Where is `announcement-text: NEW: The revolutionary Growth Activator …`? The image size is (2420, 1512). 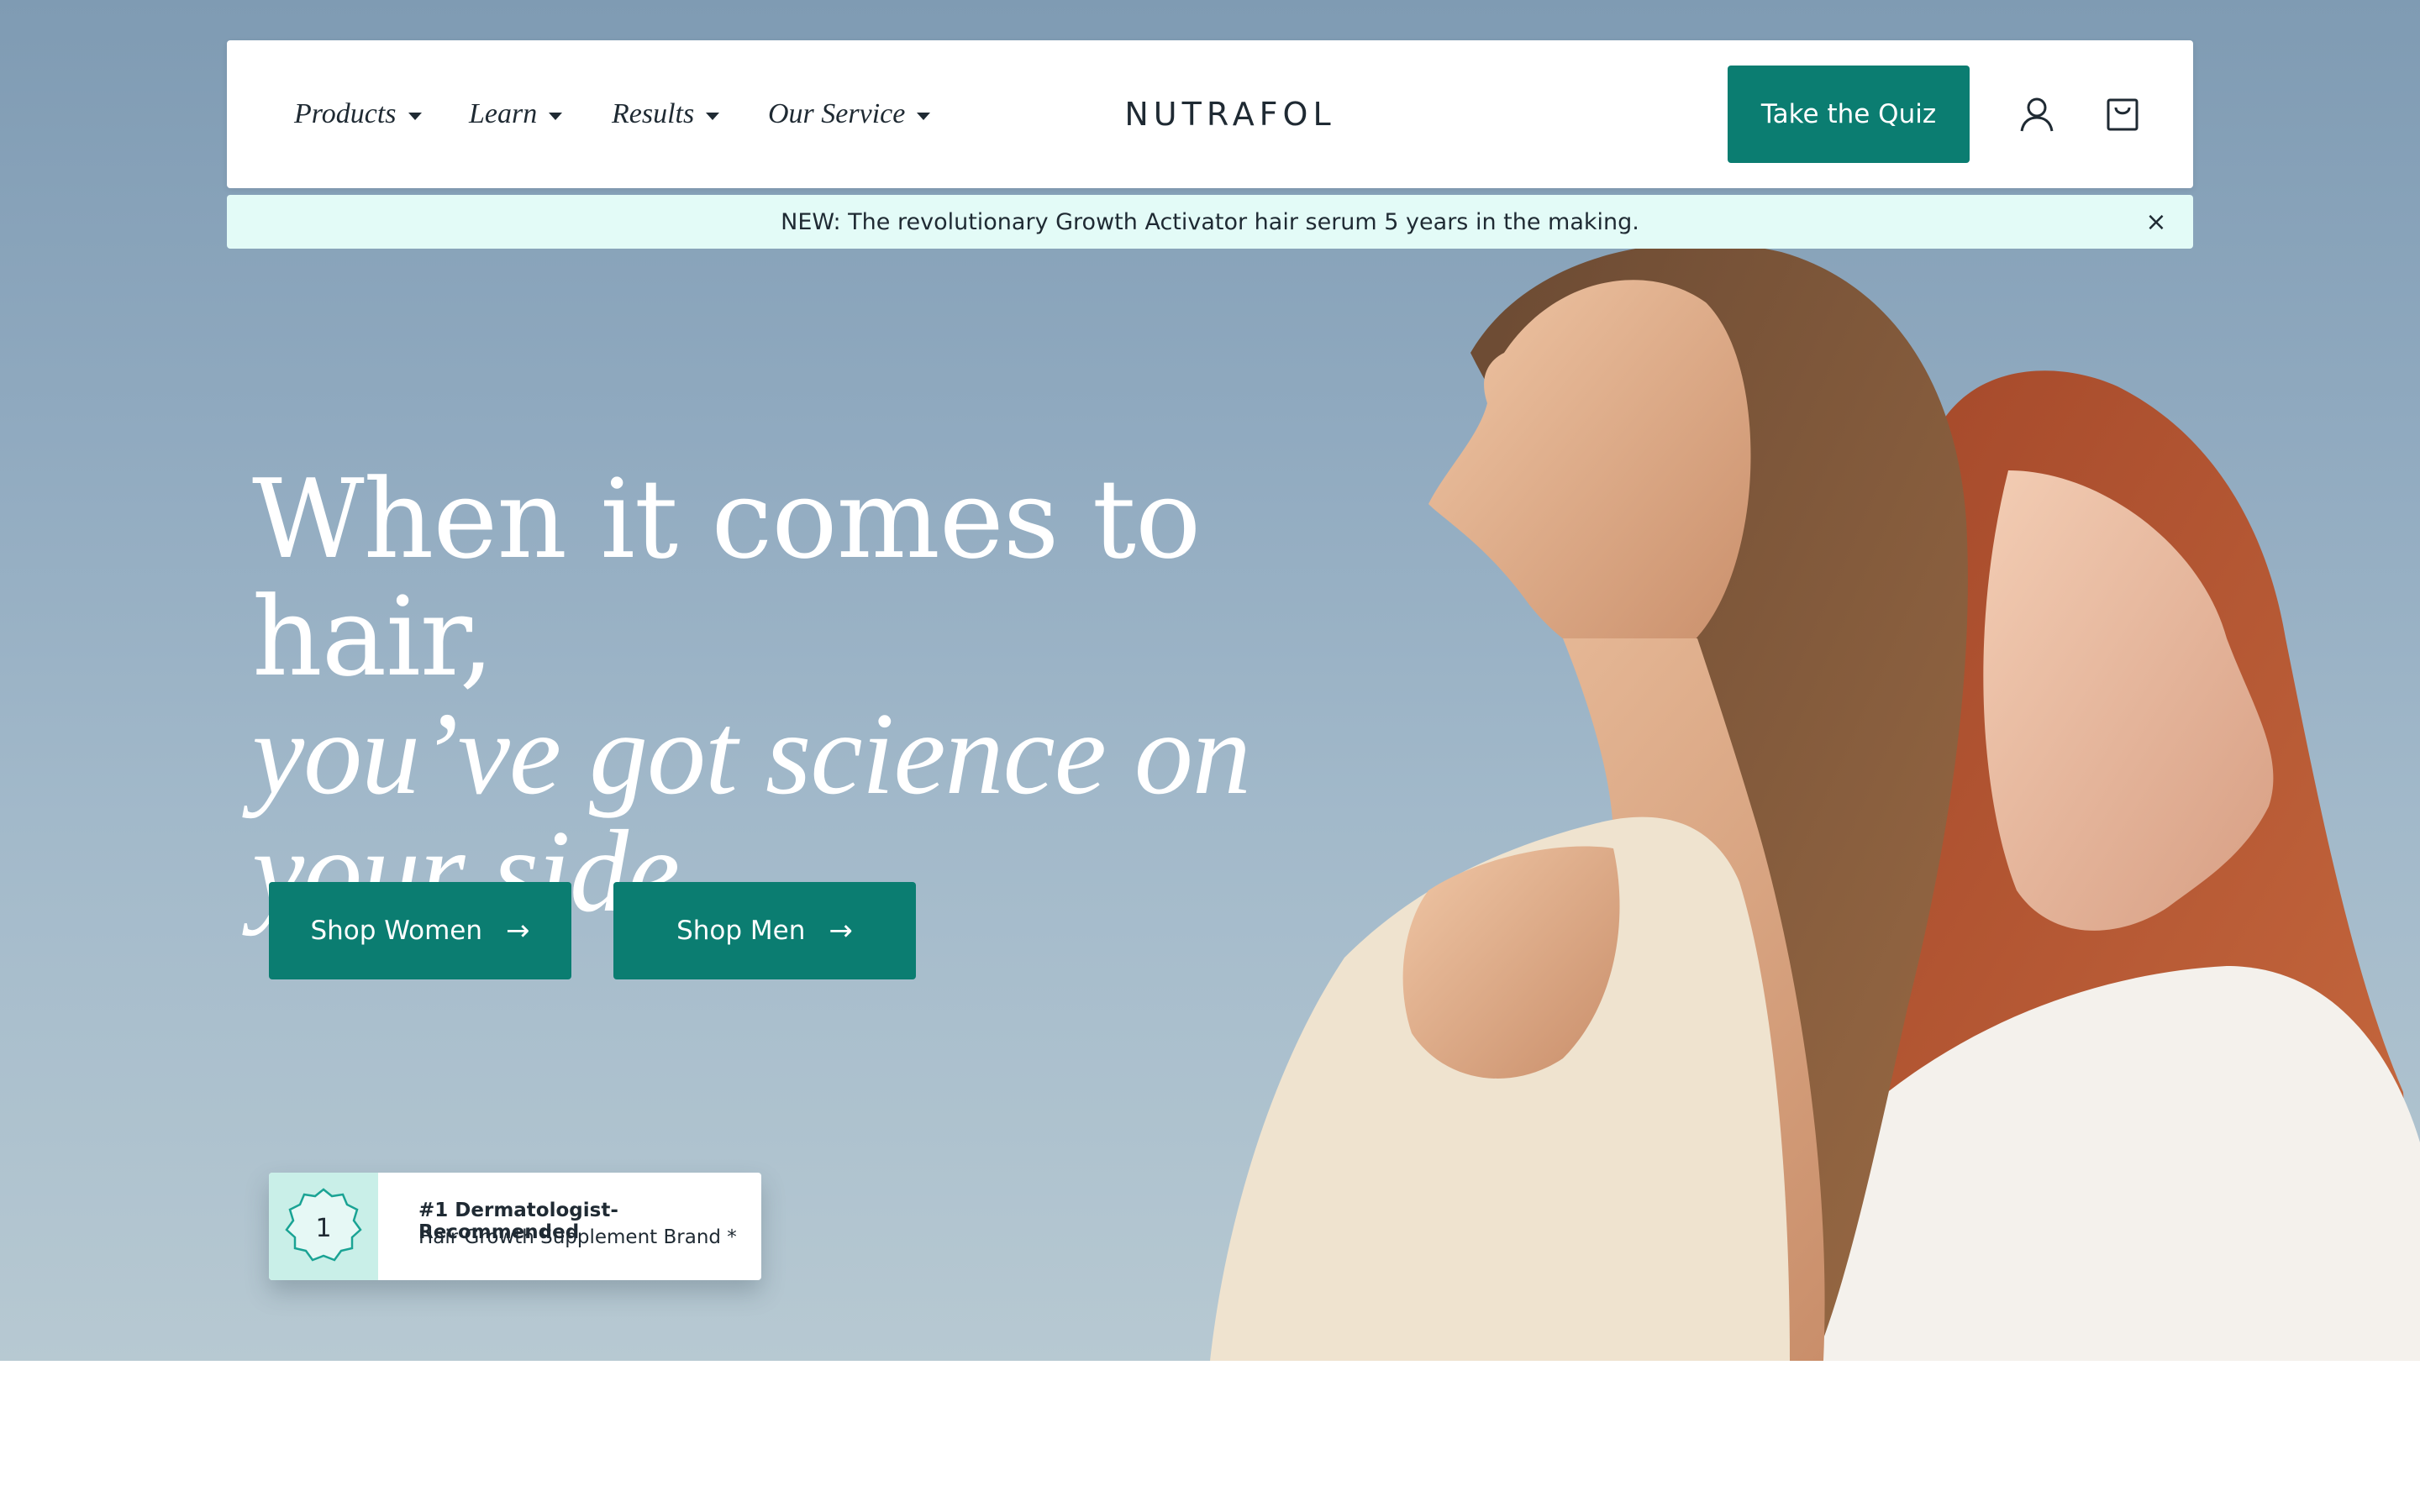 announcement-text: NEW: The revolutionary Growth Activator … is located at coordinates (1210, 222).